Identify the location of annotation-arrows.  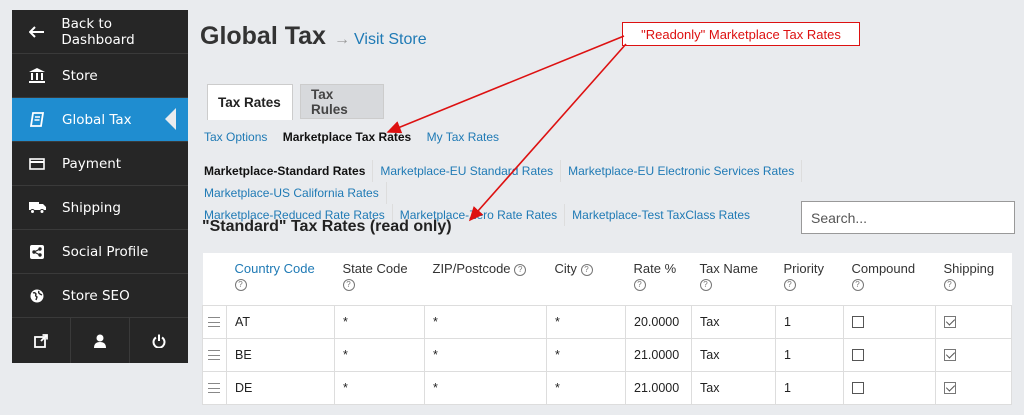
(506, 128).